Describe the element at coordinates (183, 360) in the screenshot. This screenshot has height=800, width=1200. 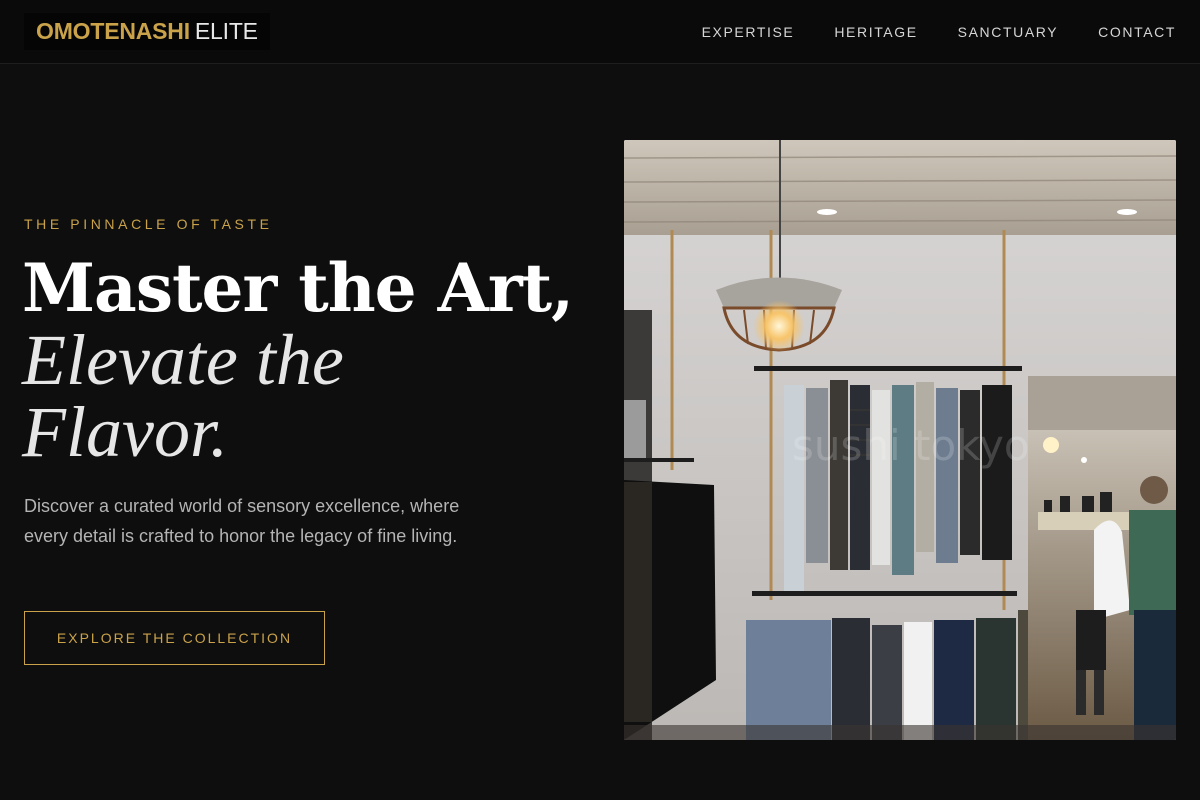
I see `headline-line-2: Elevate the` at that location.